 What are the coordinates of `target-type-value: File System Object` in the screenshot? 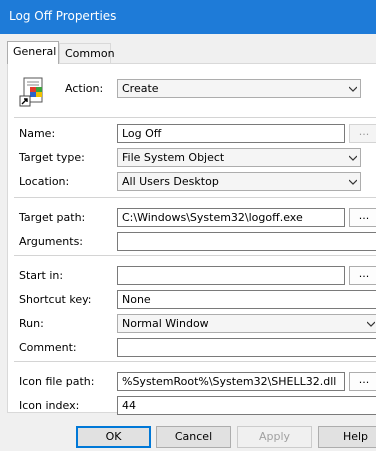 It's located at (173, 157).